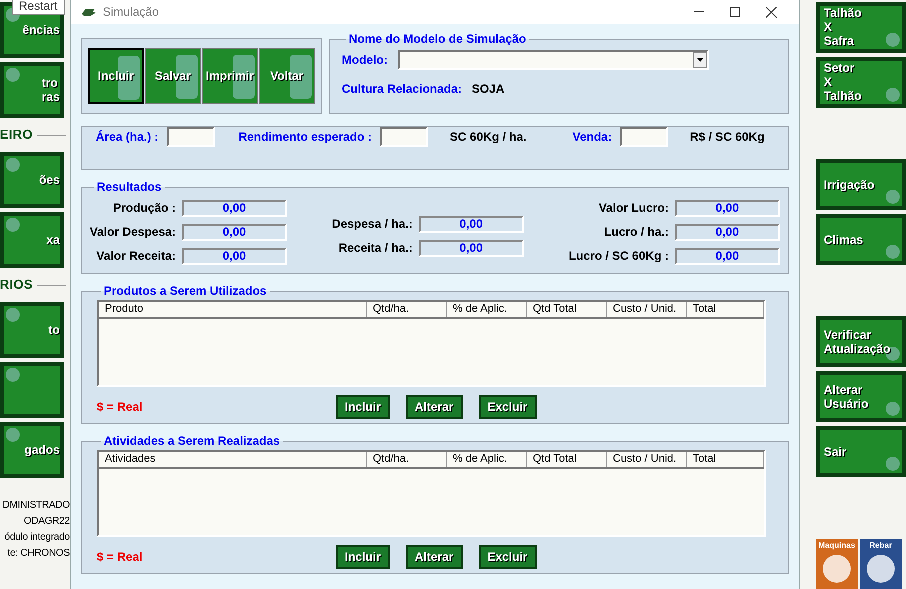  I want to click on info-line: ODAGR22, so click(47, 522).